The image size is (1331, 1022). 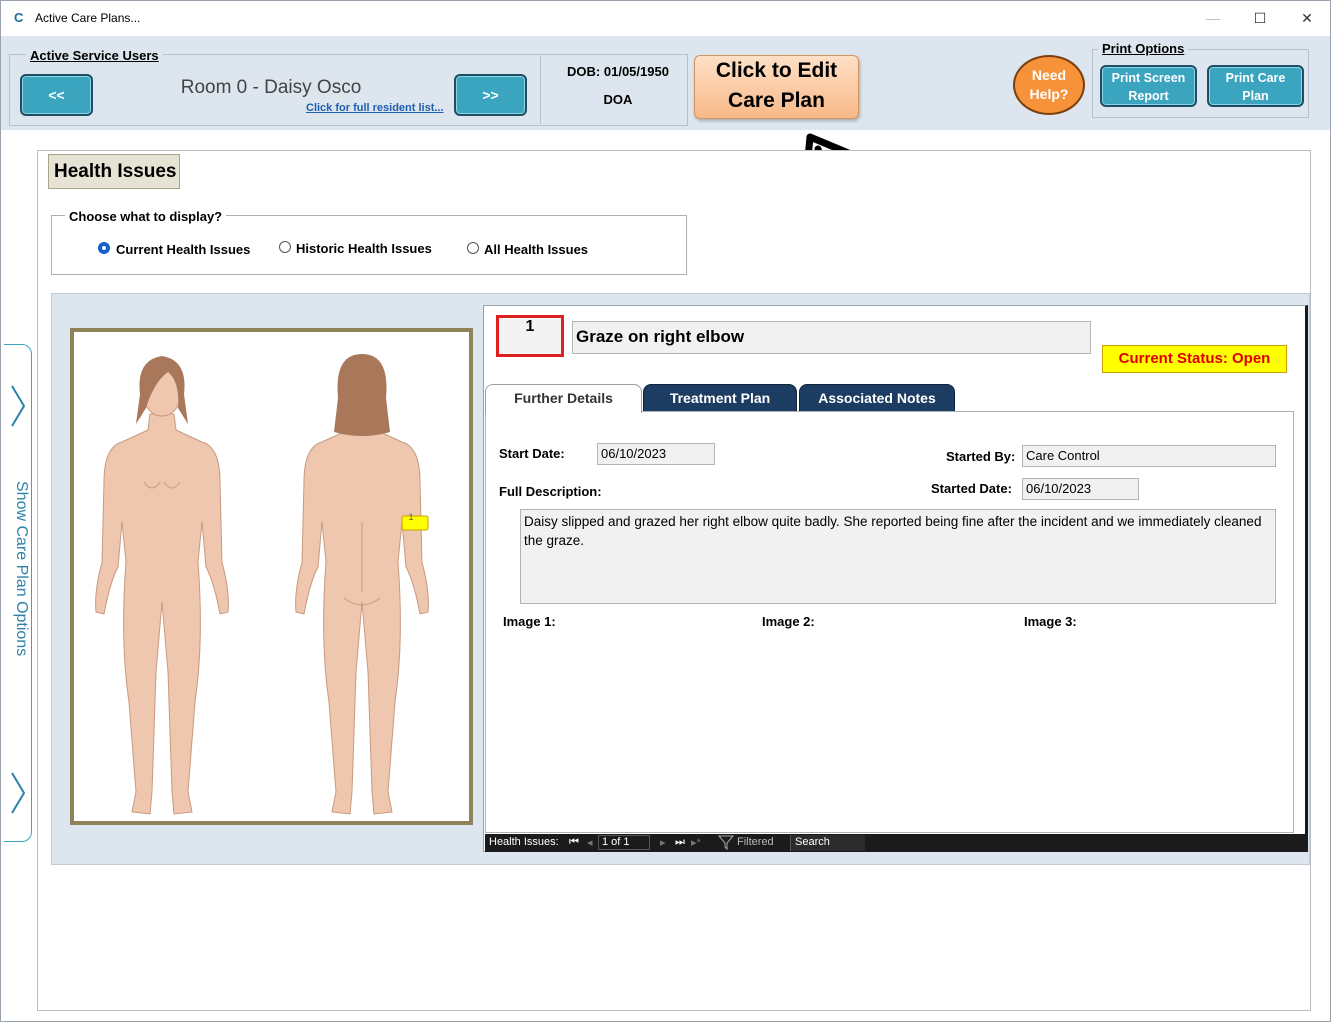 What do you see at coordinates (1080, 489) in the screenshot?
I see `started-date-field: 06/10/2023` at bounding box center [1080, 489].